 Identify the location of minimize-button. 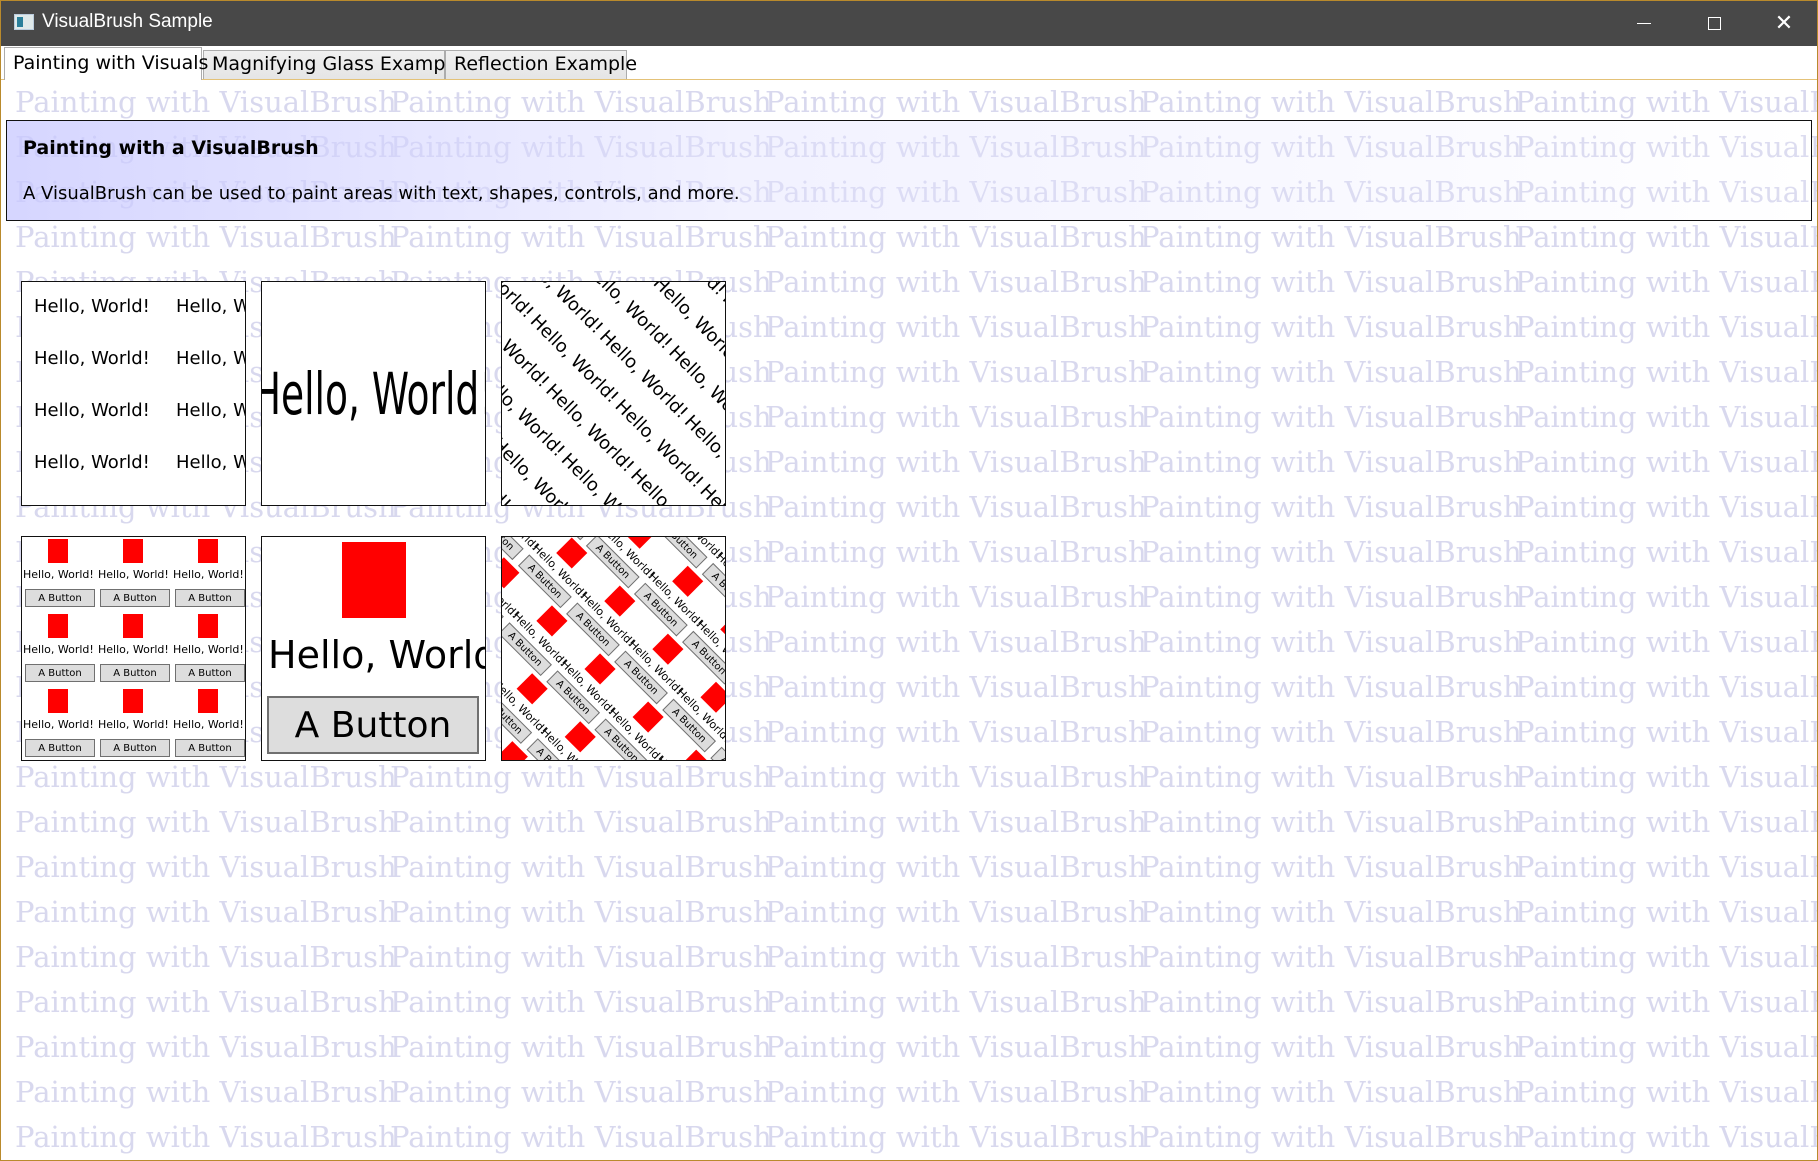
(1644, 23).